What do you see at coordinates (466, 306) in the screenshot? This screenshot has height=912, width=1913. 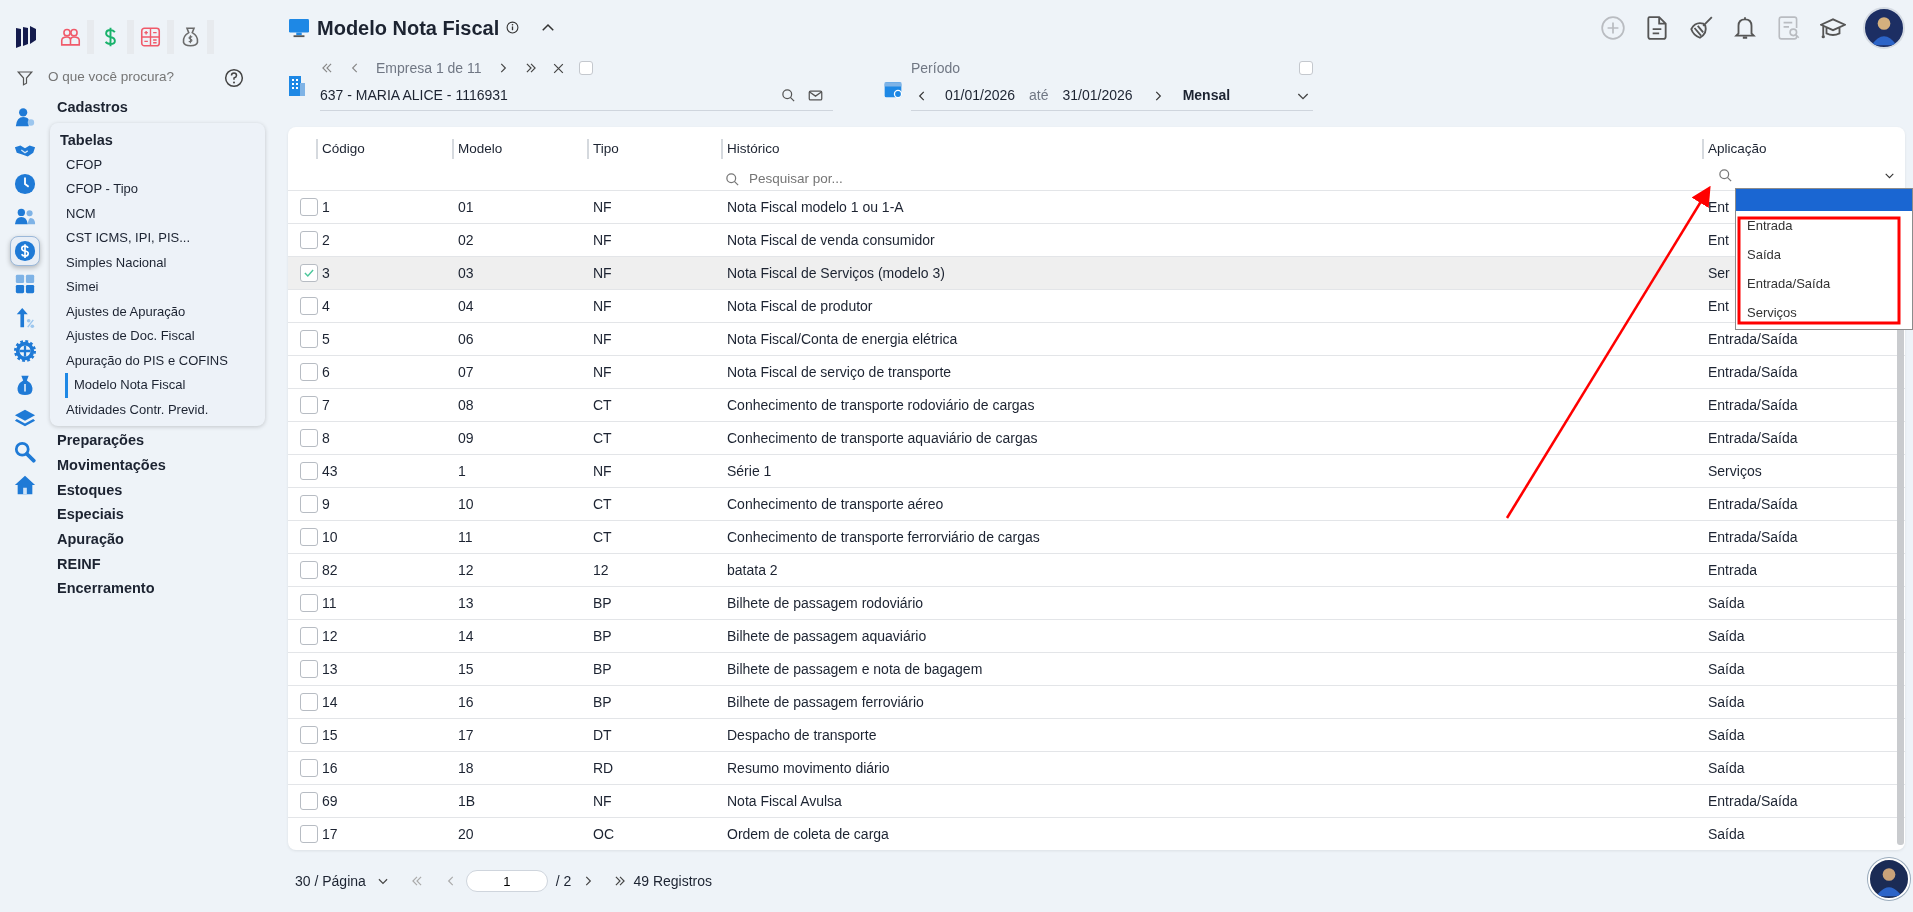 I see `table-cell-text: 04` at bounding box center [466, 306].